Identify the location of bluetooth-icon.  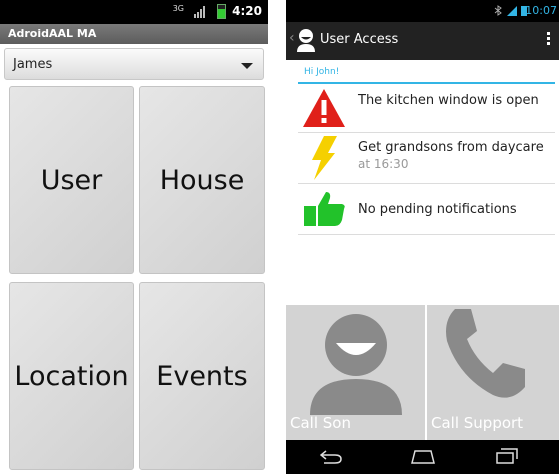
(498, 10).